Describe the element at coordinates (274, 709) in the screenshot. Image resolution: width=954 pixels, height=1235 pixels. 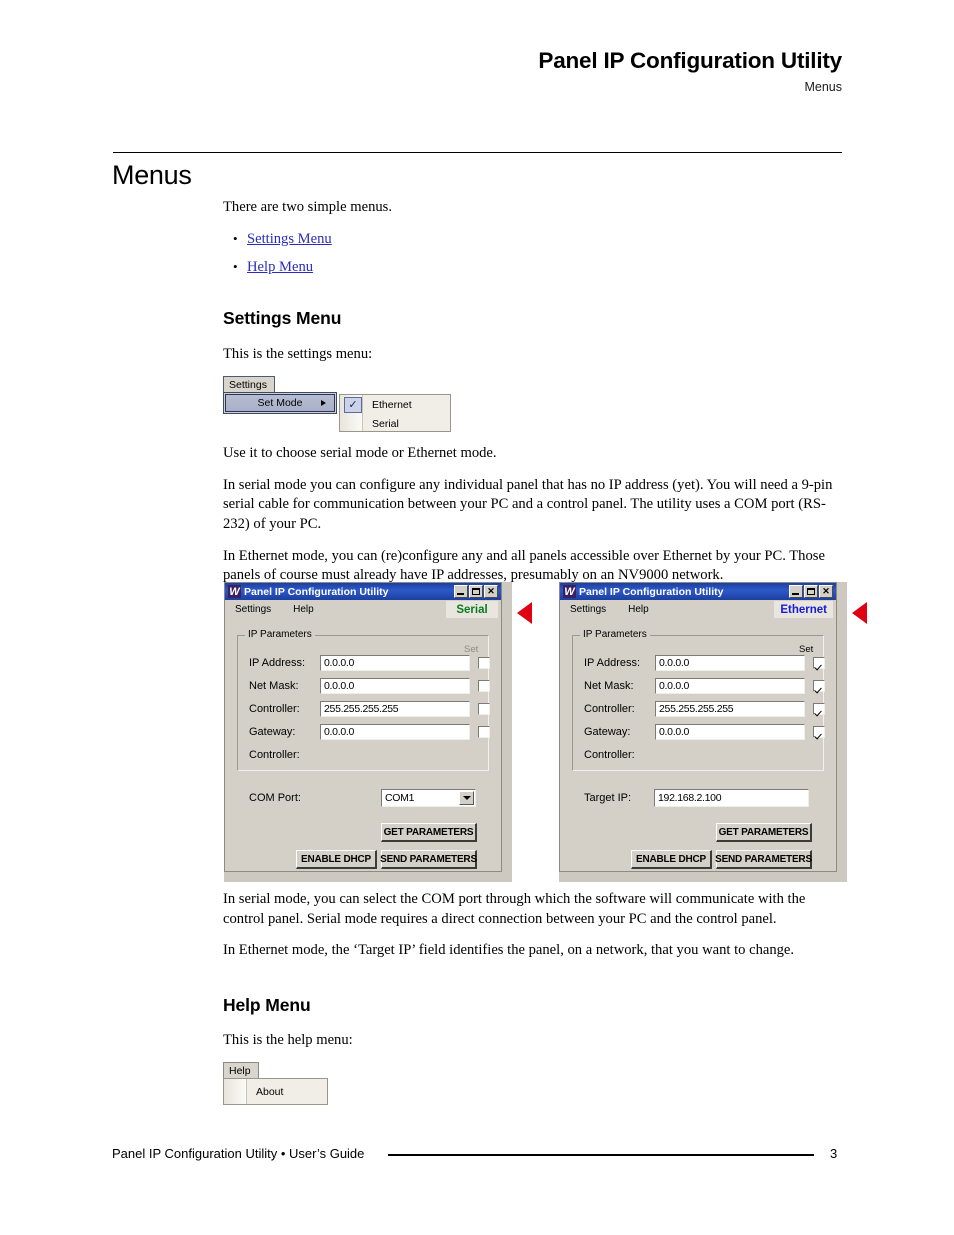
I see `serial-label-controller: Controller:` at that location.